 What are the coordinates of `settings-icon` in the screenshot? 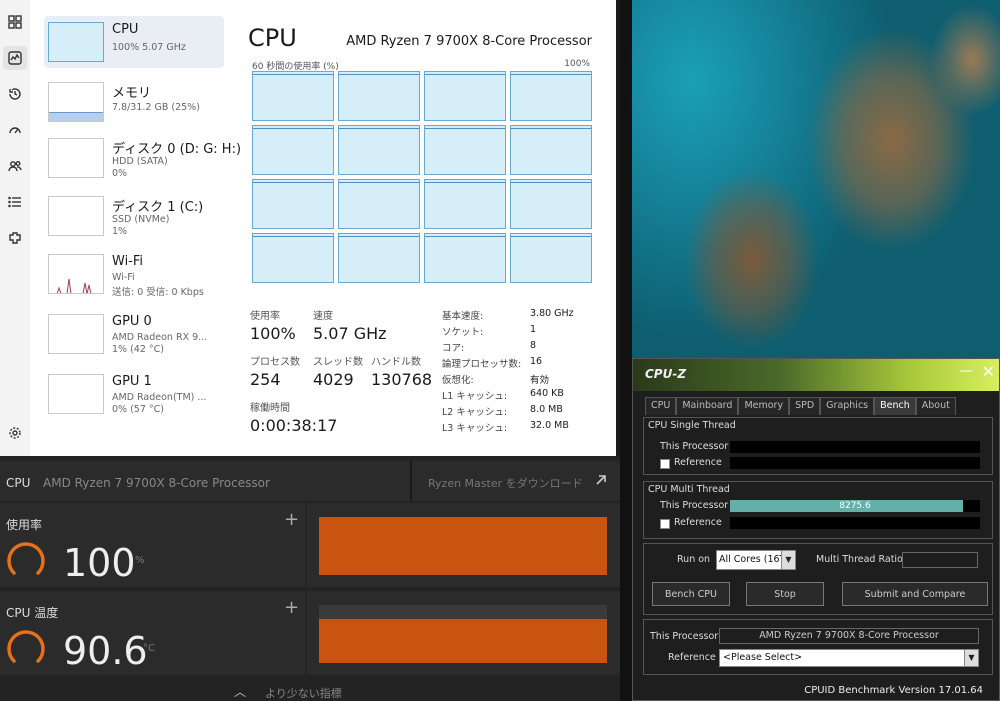 It's located at (15, 433).